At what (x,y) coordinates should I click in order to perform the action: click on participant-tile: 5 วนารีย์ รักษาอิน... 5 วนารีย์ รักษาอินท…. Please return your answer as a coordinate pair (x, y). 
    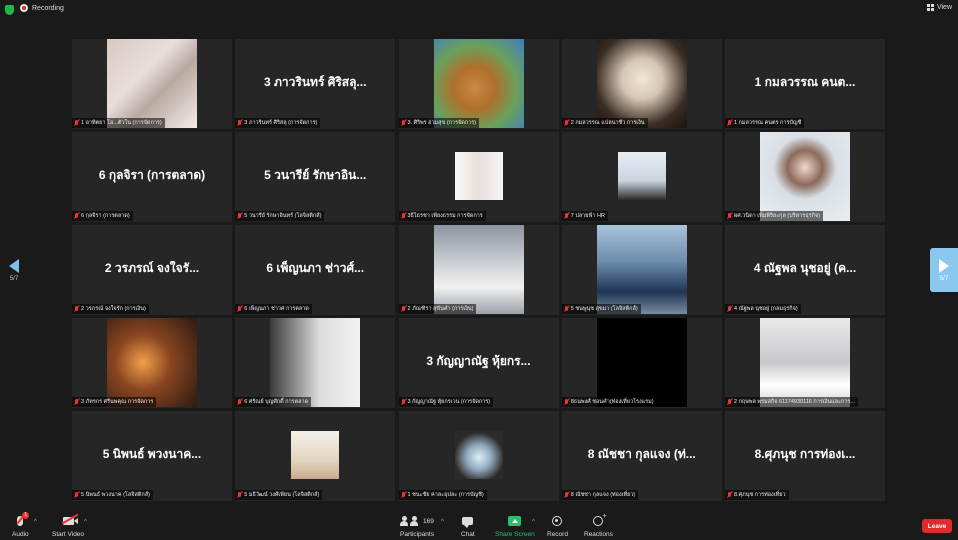
    Looking at the image, I should click on (315, 177).